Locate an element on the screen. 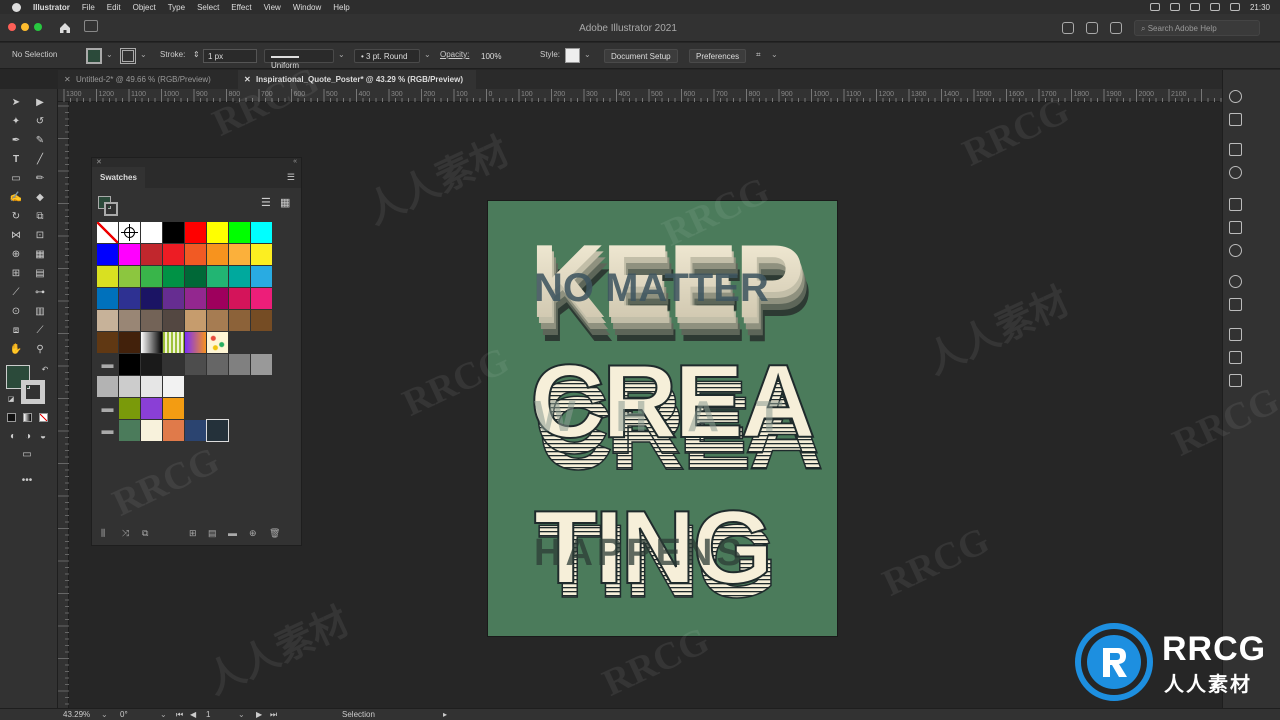 The height and width of the screenshot is (720, 1280). apple-icon is located at coordinates (16, 7).